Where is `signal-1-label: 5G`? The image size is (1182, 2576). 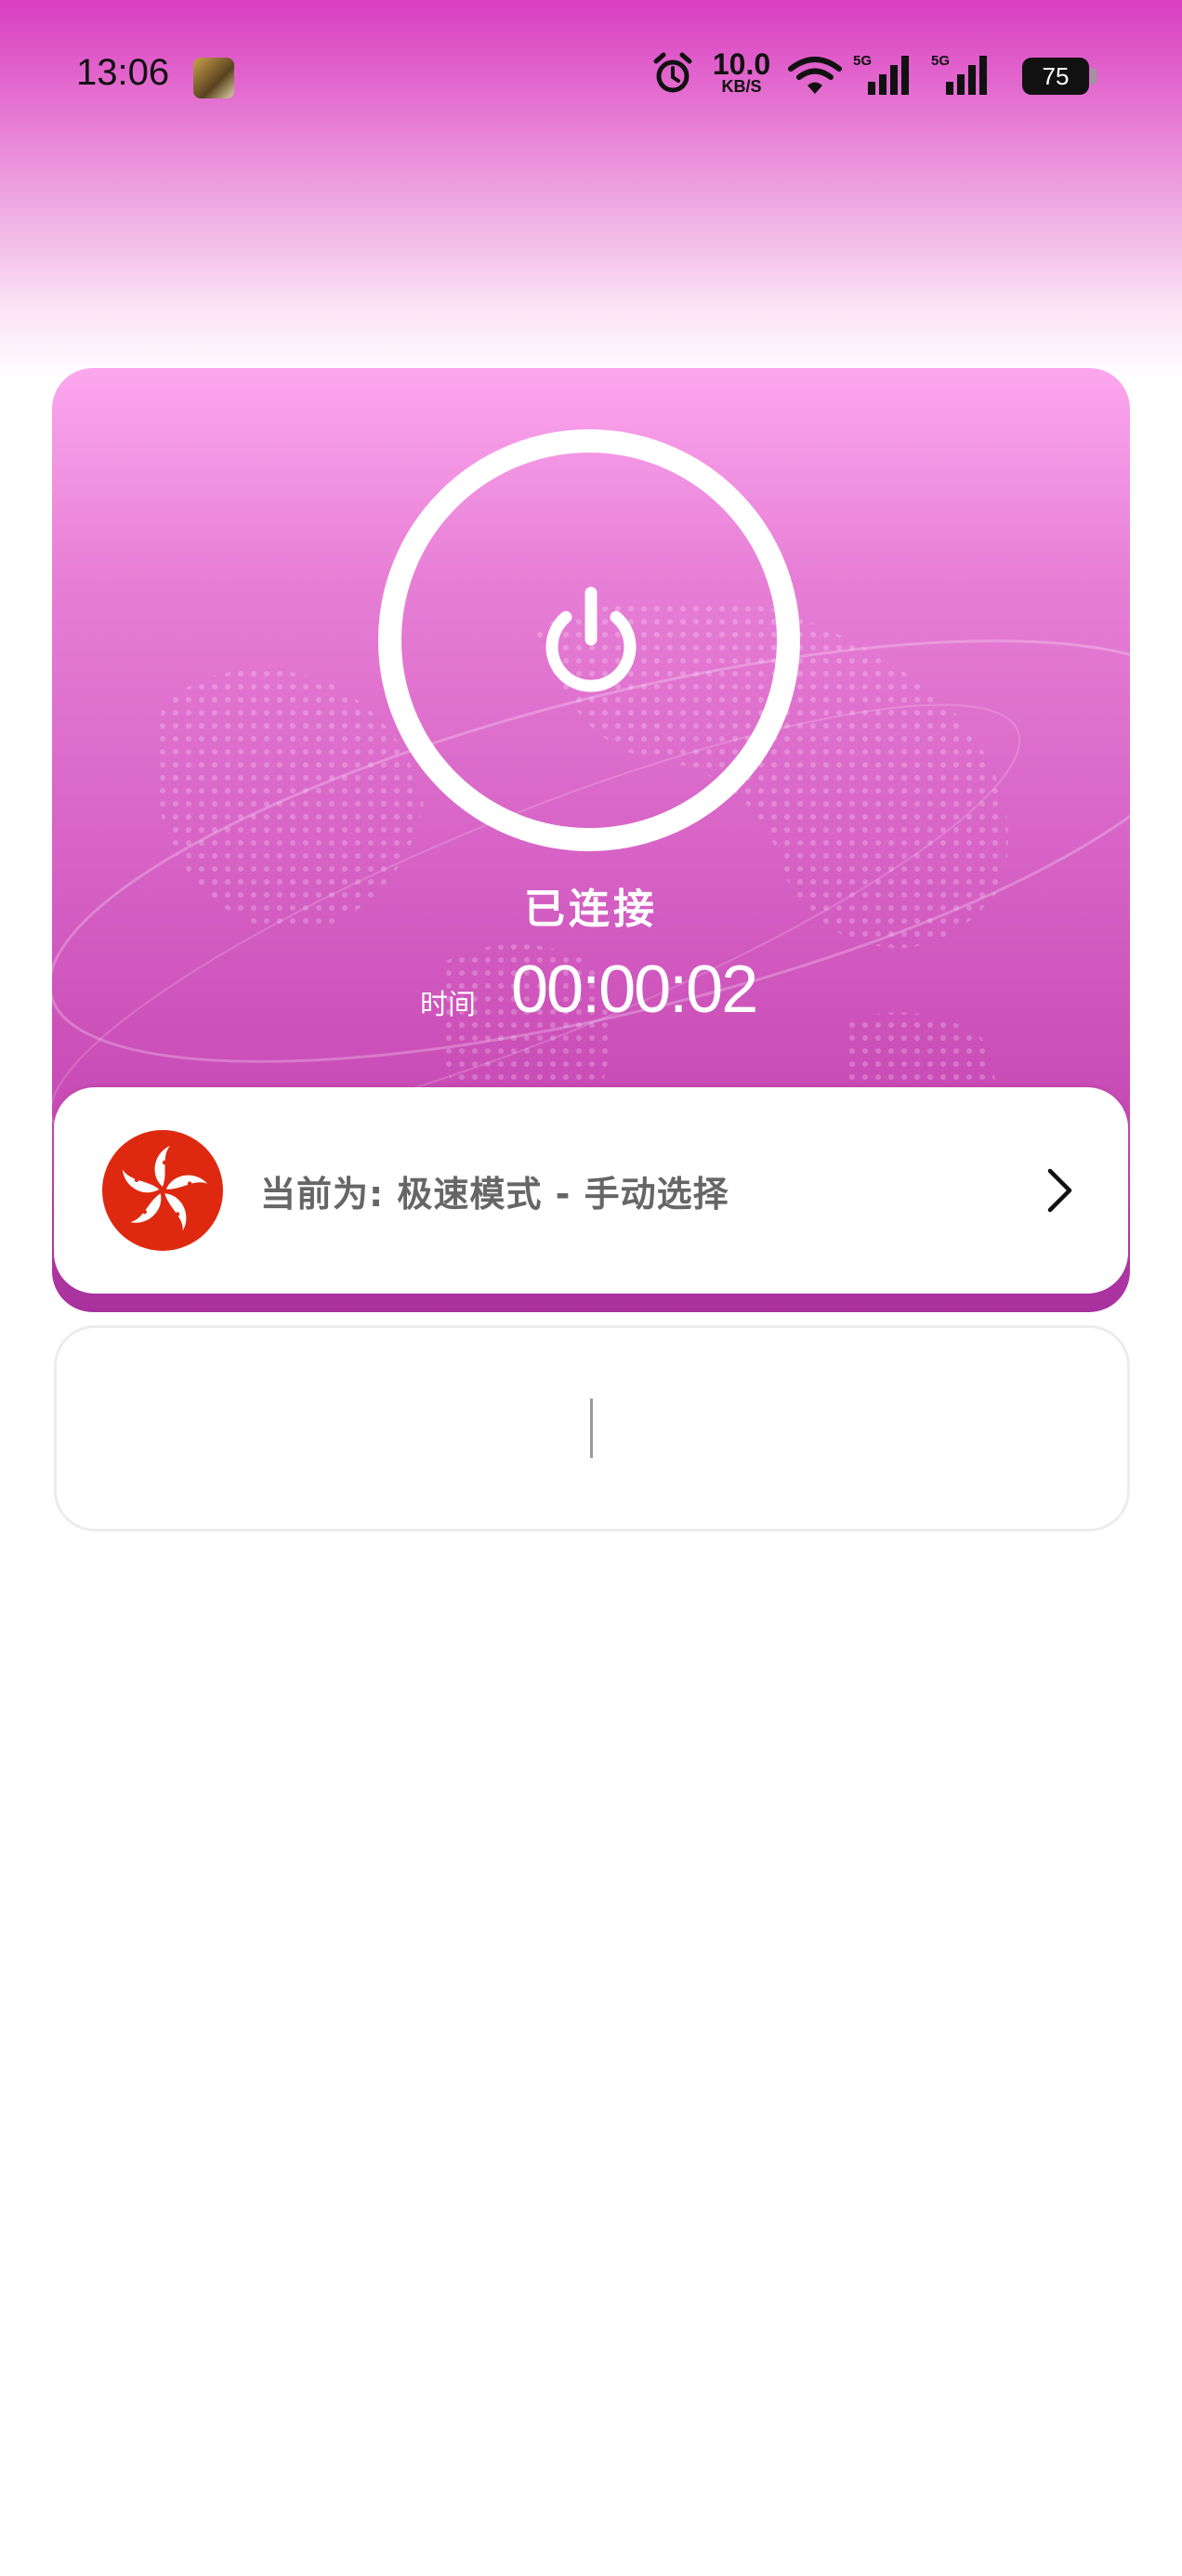 signal-1-label: 5G is located at coordinates (862, 61).